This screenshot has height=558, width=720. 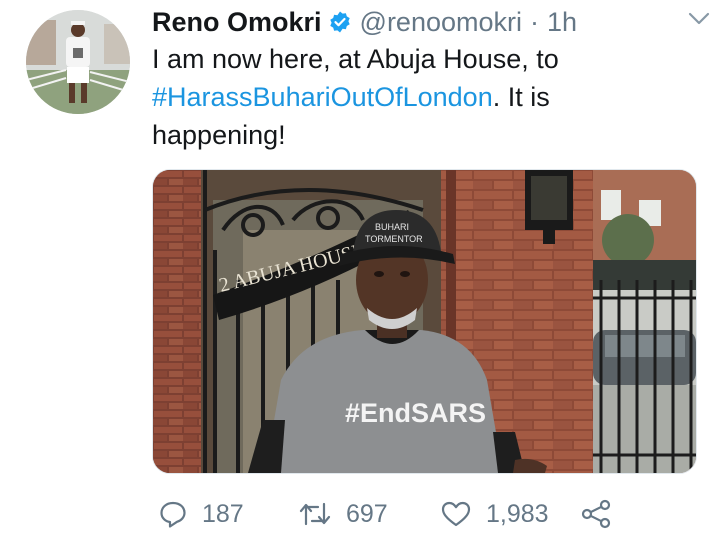 What do you see at coordinates (394, 239) in the screenshot?
I see `cap-text: TORMENTOR` at bounding box center [394, 239].